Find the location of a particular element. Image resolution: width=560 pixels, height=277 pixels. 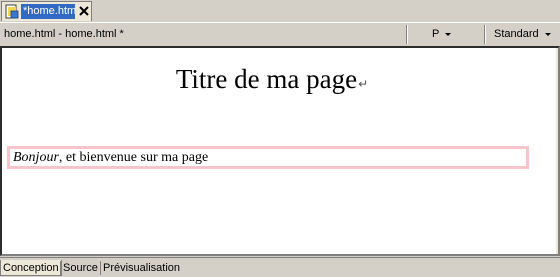

view-tabs: Conception Source Prévisualisation is located at coordinates (280, 267).